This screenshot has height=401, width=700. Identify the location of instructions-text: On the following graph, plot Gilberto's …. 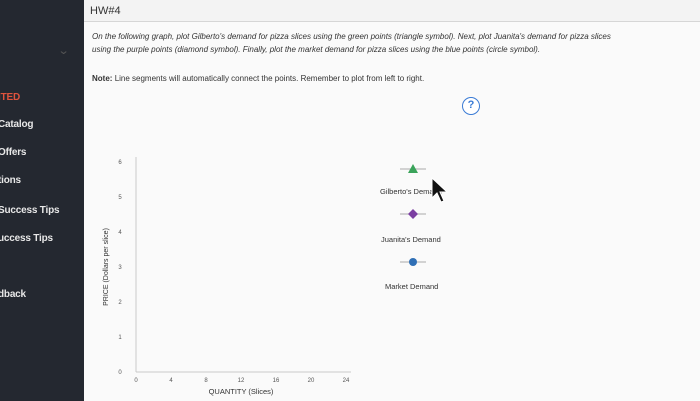
(392, 43).